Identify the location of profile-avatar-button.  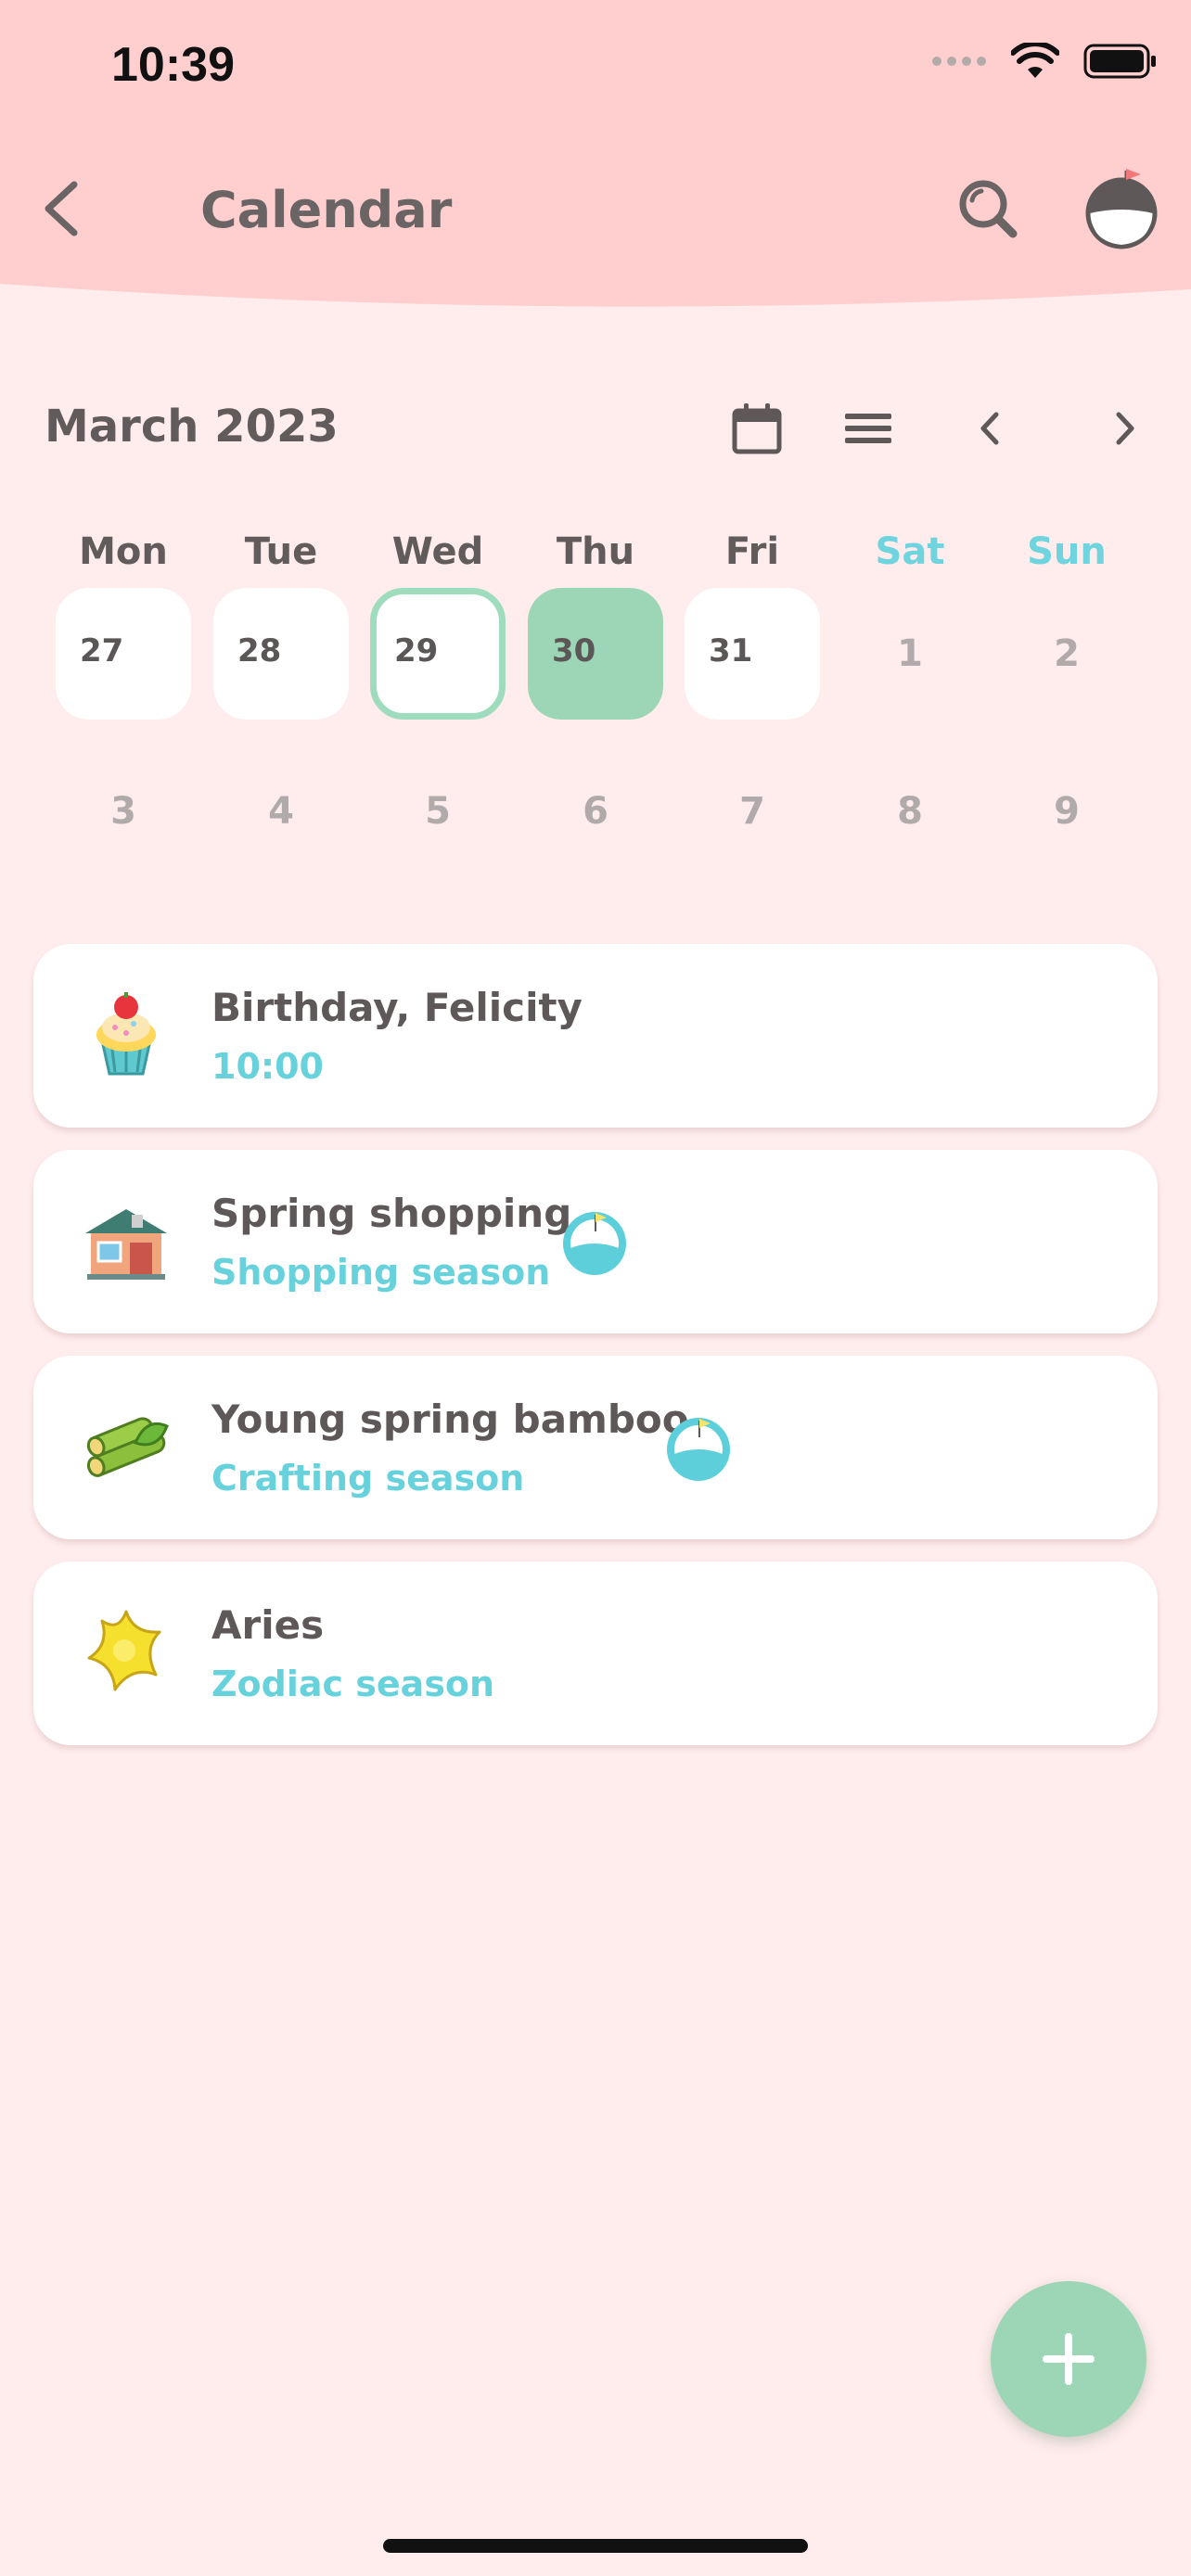
(1121, 207).